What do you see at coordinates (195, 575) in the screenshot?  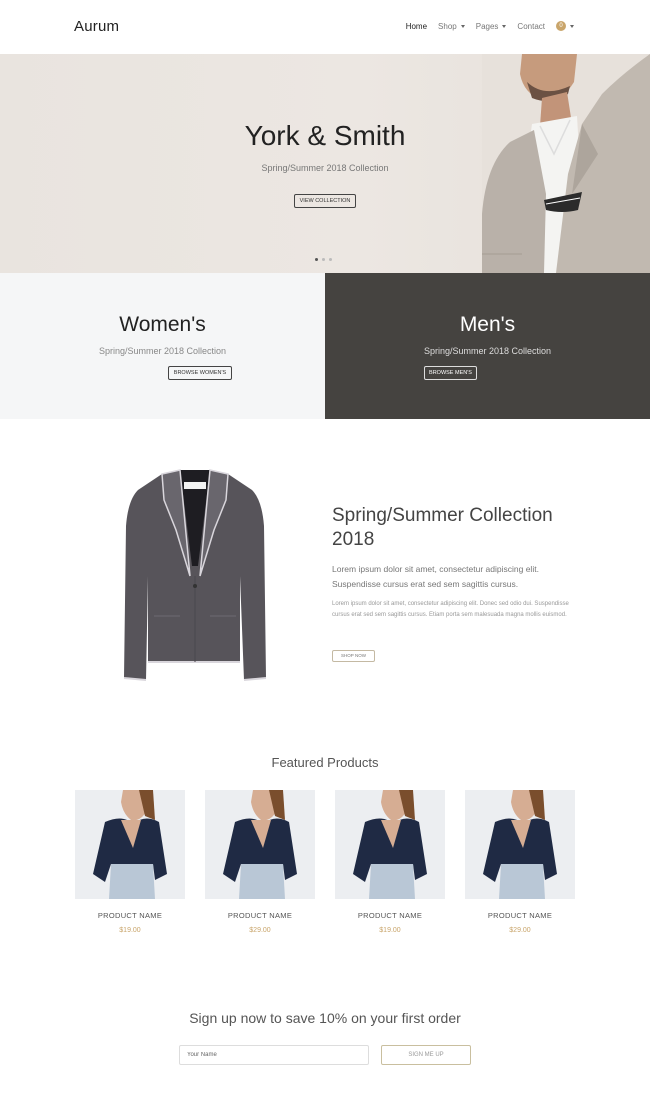 I see `jacket-product-image` at bounding box center [195, 575].